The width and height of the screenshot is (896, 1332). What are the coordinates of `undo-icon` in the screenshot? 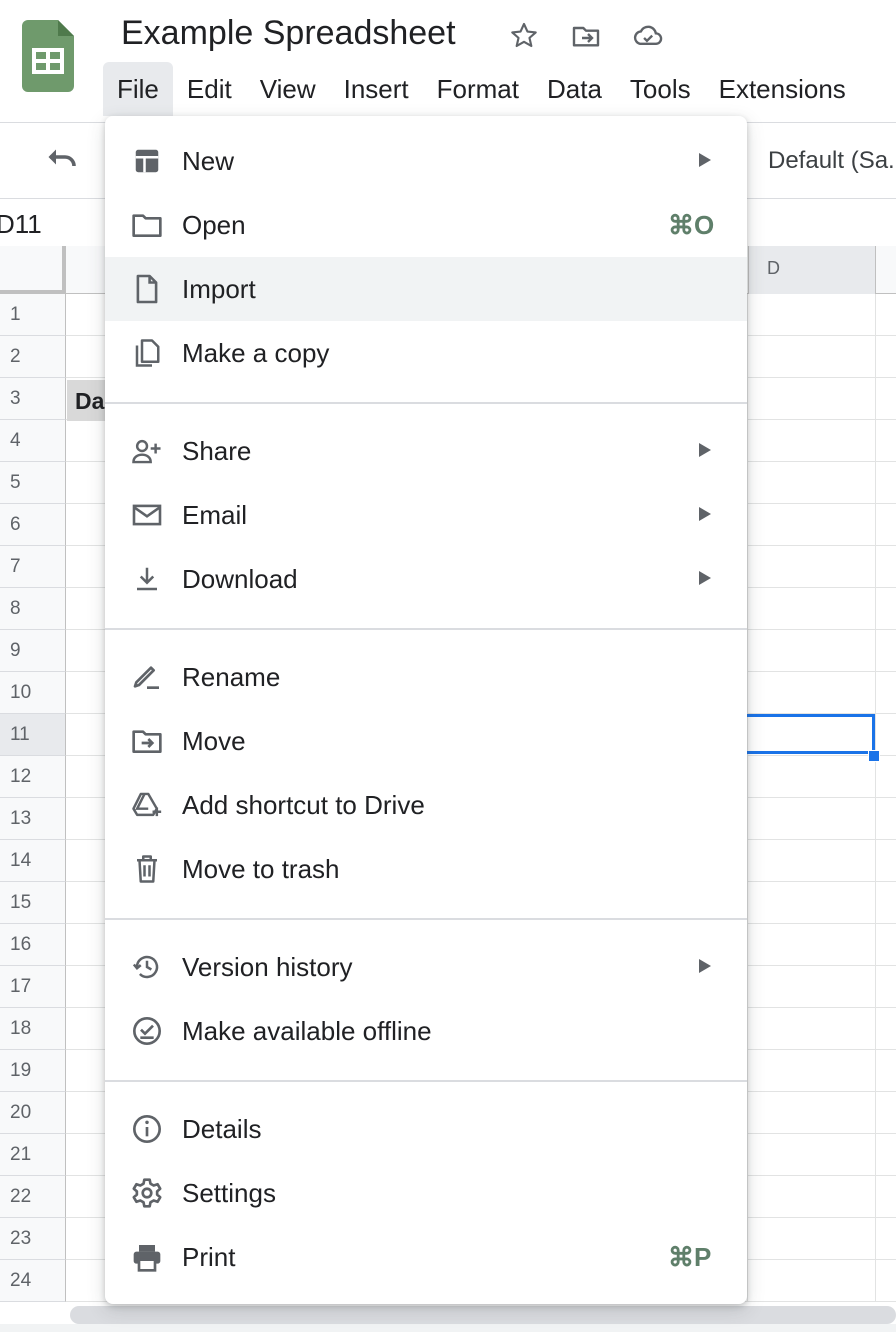 It's located at (62, 162).